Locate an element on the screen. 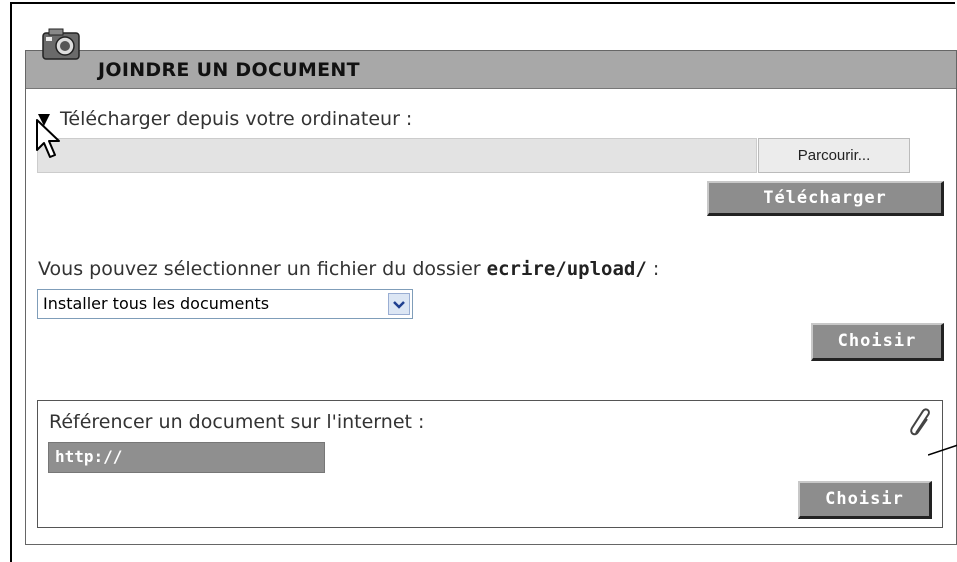 Image resolution: width=957 pixels, height=562 pixels. file-path-input is located at coordinates (397, 155).